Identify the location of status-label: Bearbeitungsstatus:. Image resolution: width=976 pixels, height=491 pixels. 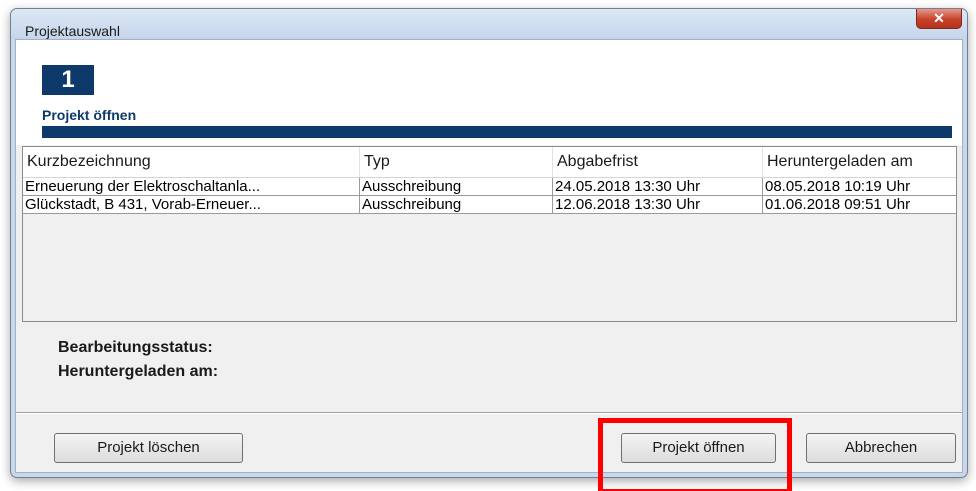
(135, 347).